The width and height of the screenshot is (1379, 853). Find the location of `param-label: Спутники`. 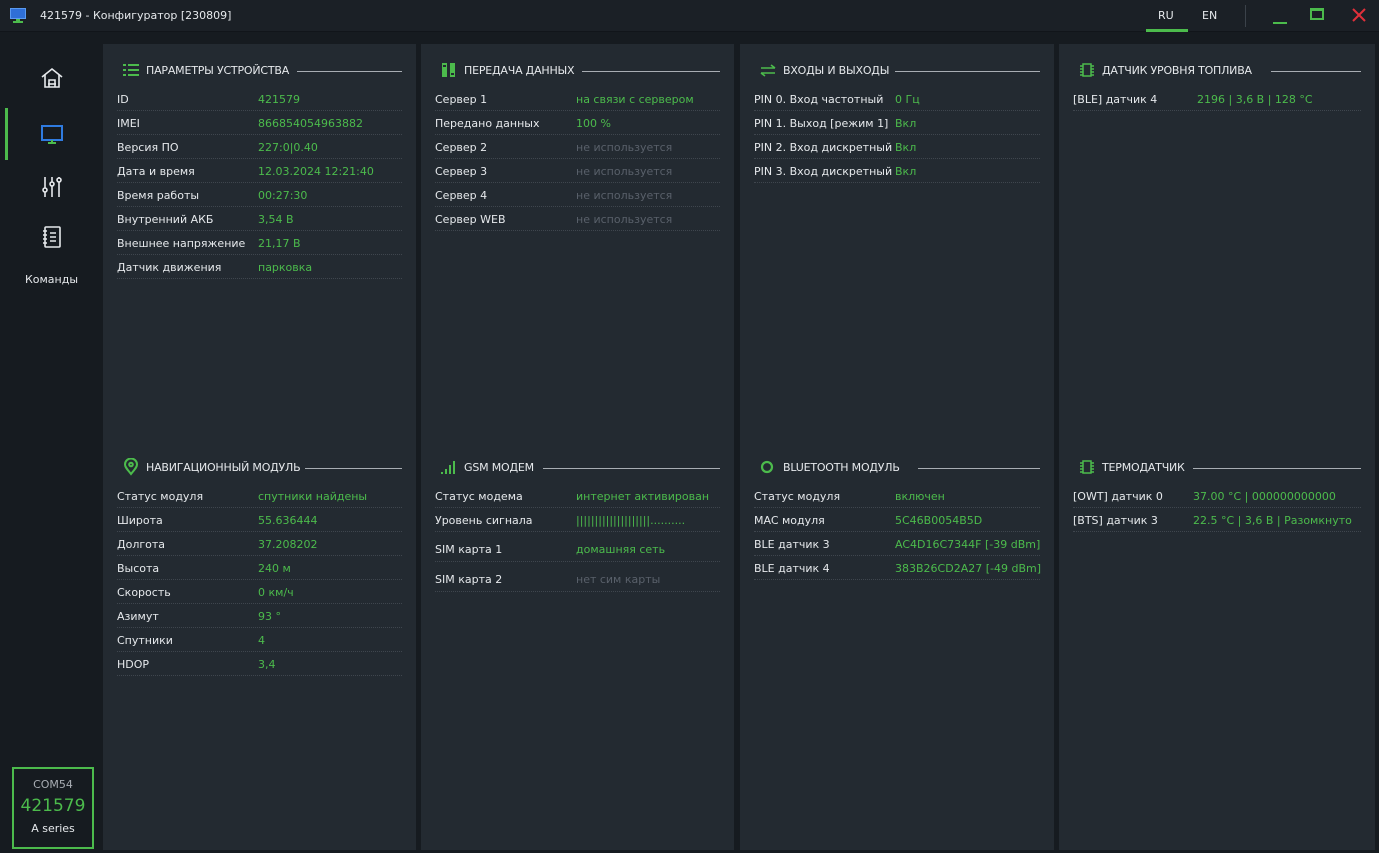

param-label: Спутники is located at coordinates (145, 640).